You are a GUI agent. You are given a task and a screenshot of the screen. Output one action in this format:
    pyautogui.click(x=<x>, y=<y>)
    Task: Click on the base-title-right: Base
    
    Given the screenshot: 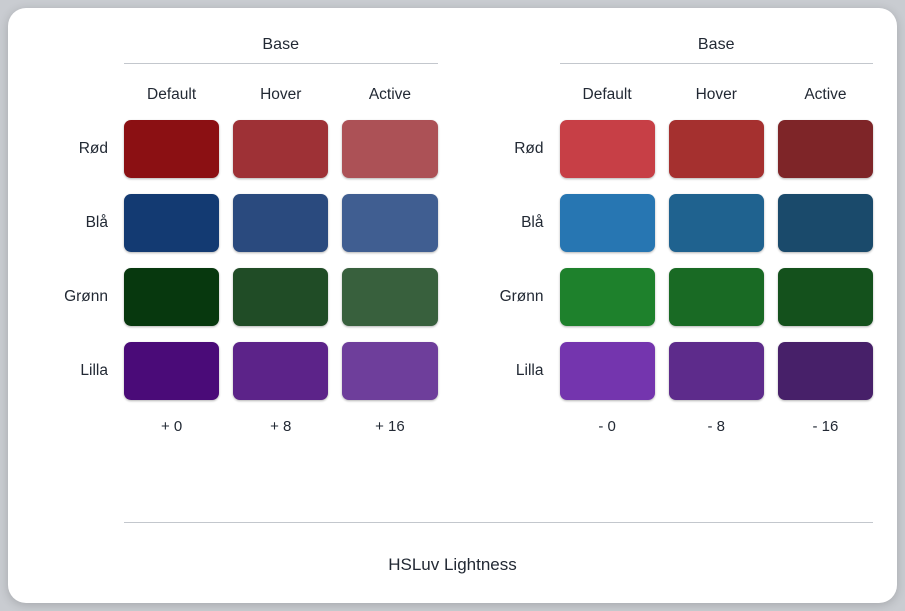 What is the action you would take?
    pyautogui.click(x=716, y=44)
    